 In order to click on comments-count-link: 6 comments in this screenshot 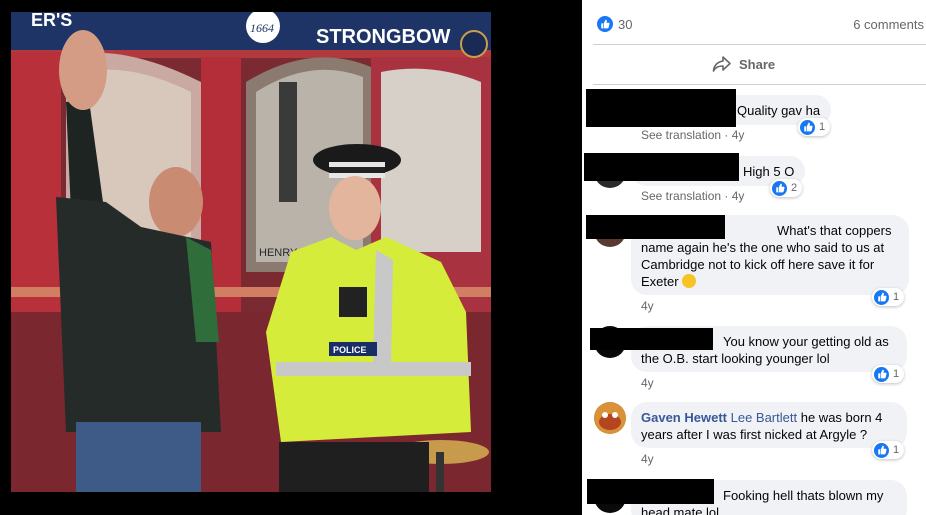, I will do `click(888, 24)`.